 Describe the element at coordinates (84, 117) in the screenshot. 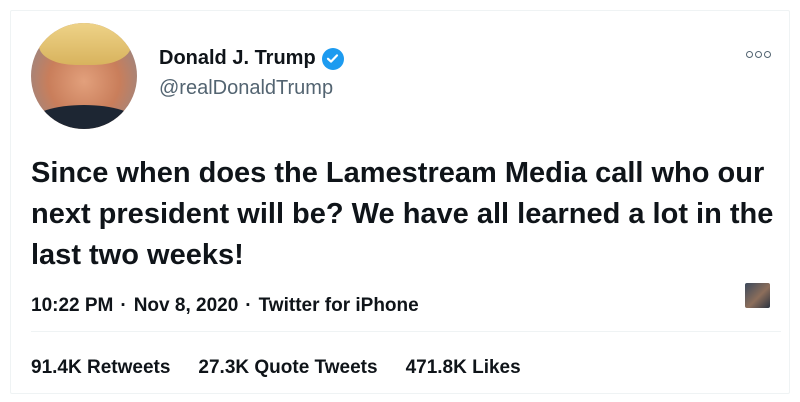

I see `avatar-suit` at that location.